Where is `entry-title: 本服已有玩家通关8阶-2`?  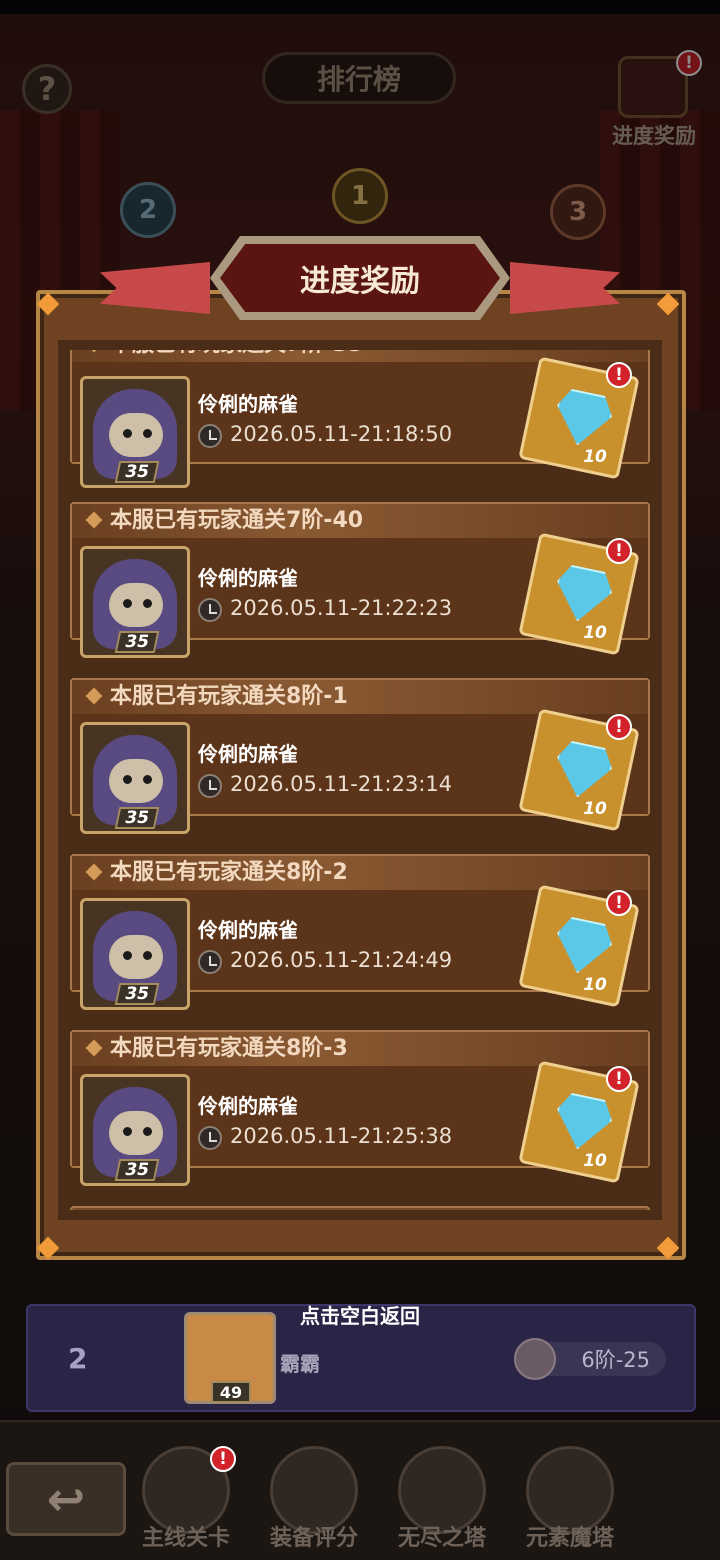 entry-title: 本服已有玩家通关8阶-2 is located at coordinates (229, 872).